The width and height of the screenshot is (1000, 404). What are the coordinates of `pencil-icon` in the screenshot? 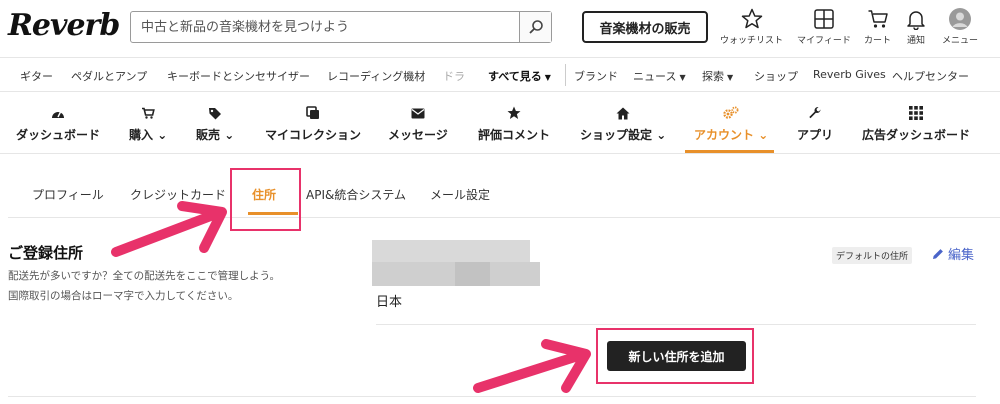 It's located at (938, 253).